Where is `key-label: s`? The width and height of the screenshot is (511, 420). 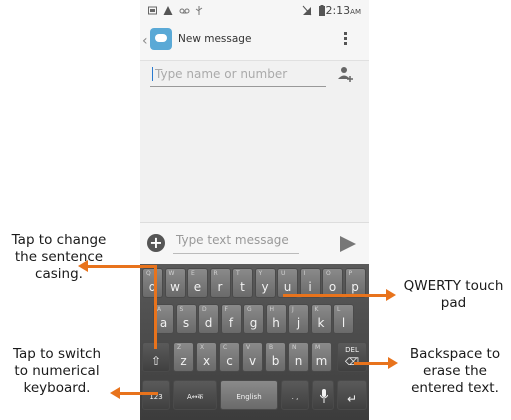
key-label: s is located at coordinates (186, 323).